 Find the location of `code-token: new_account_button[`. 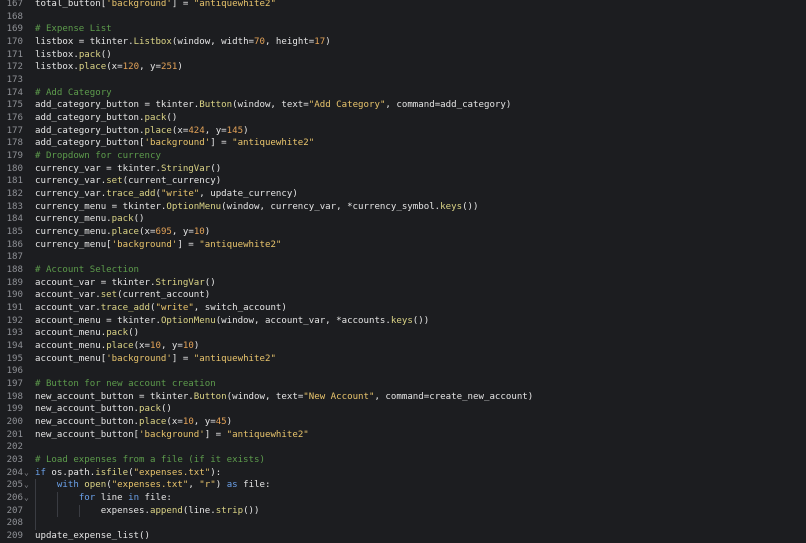

code-token: new_account_button[ is located at coordinates (87, 434).